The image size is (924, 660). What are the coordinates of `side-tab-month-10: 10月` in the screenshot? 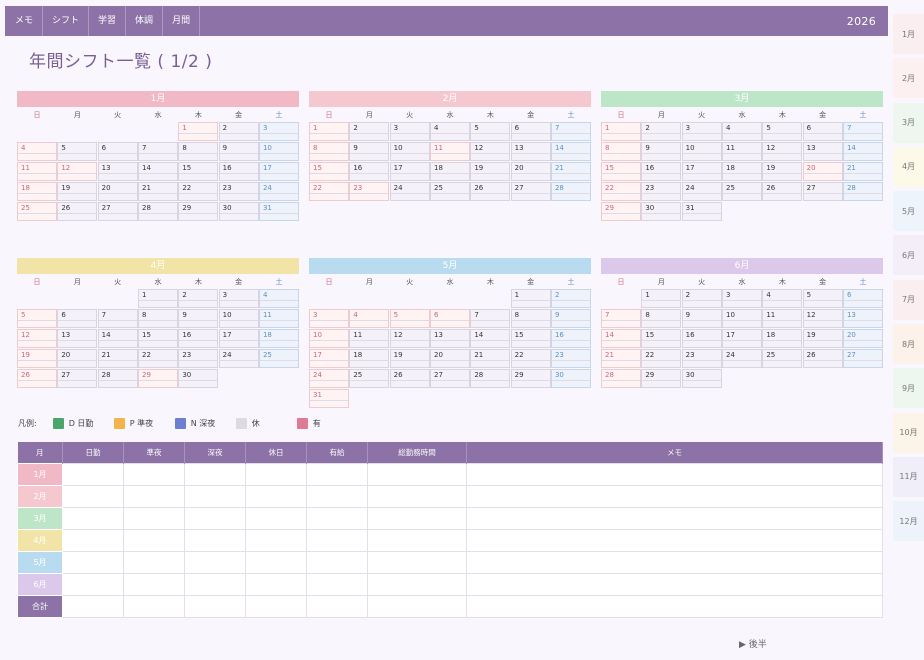 It's located at (908, 432).